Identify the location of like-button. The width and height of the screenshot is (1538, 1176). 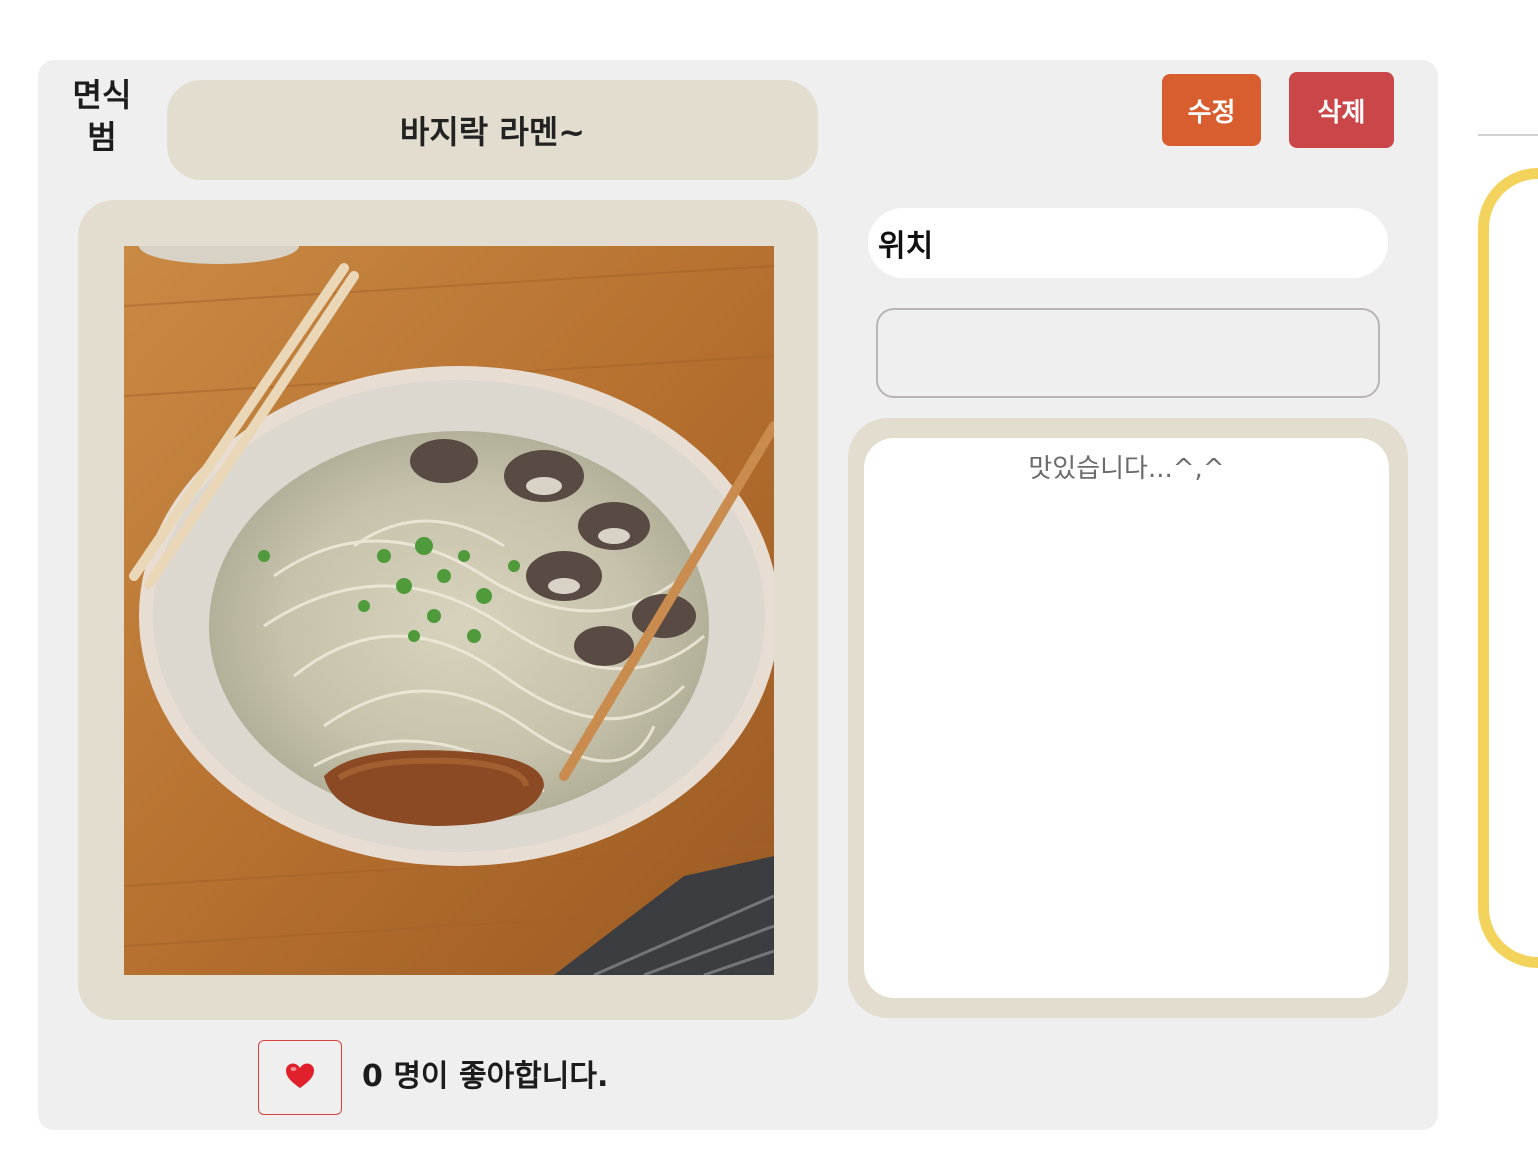
(300, 1077).